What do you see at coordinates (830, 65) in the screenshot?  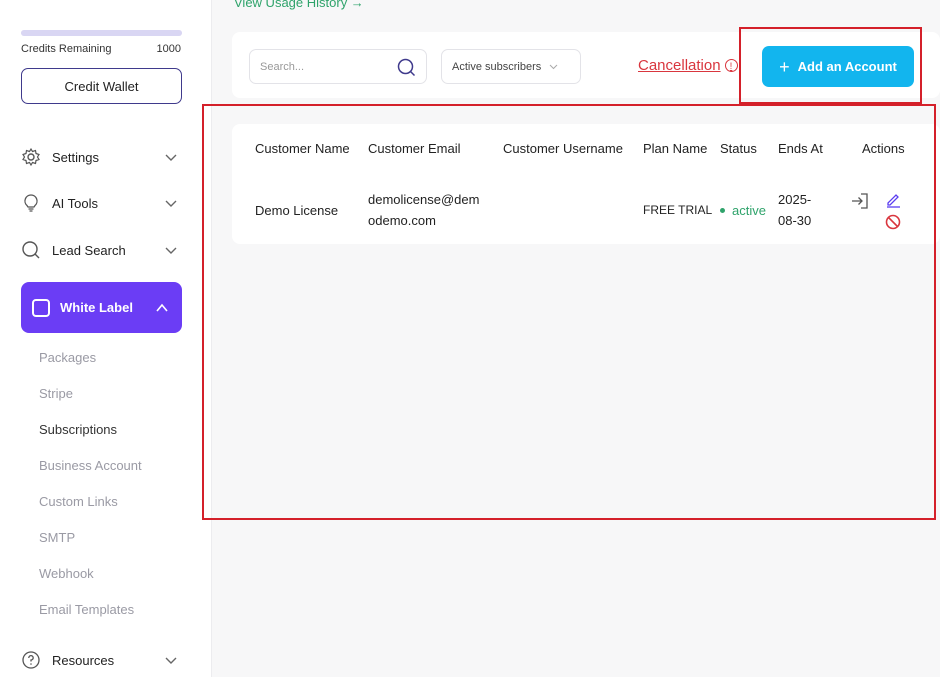 I see `highlight-box-add-account` at bounding box center [830, 65].